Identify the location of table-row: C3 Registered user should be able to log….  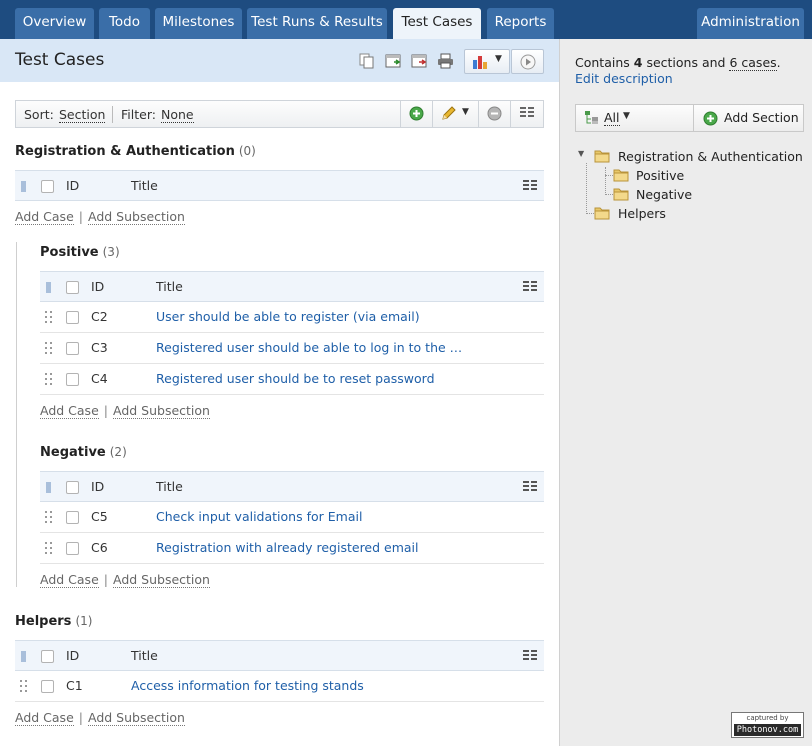
(292, 348).